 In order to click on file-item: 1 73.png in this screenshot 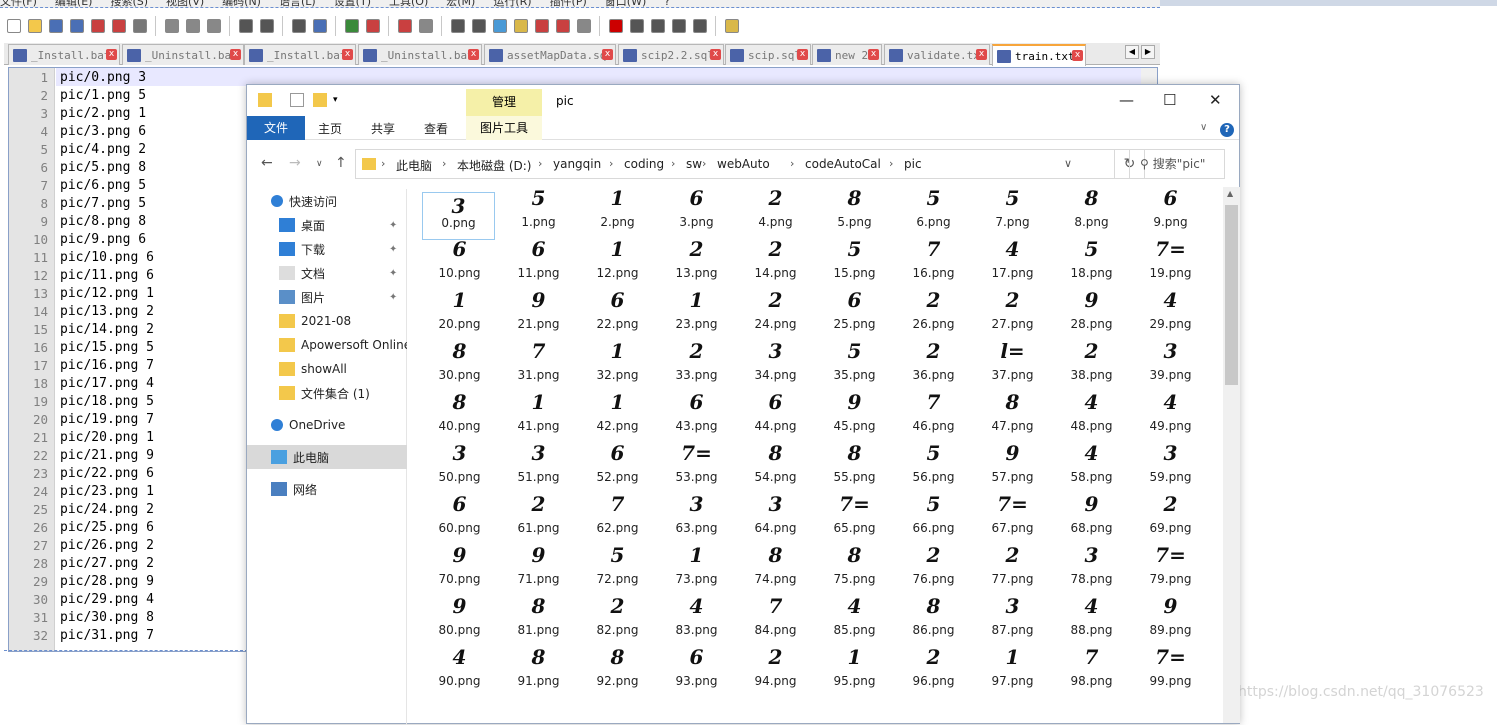, I will do `click(696, 567)`.